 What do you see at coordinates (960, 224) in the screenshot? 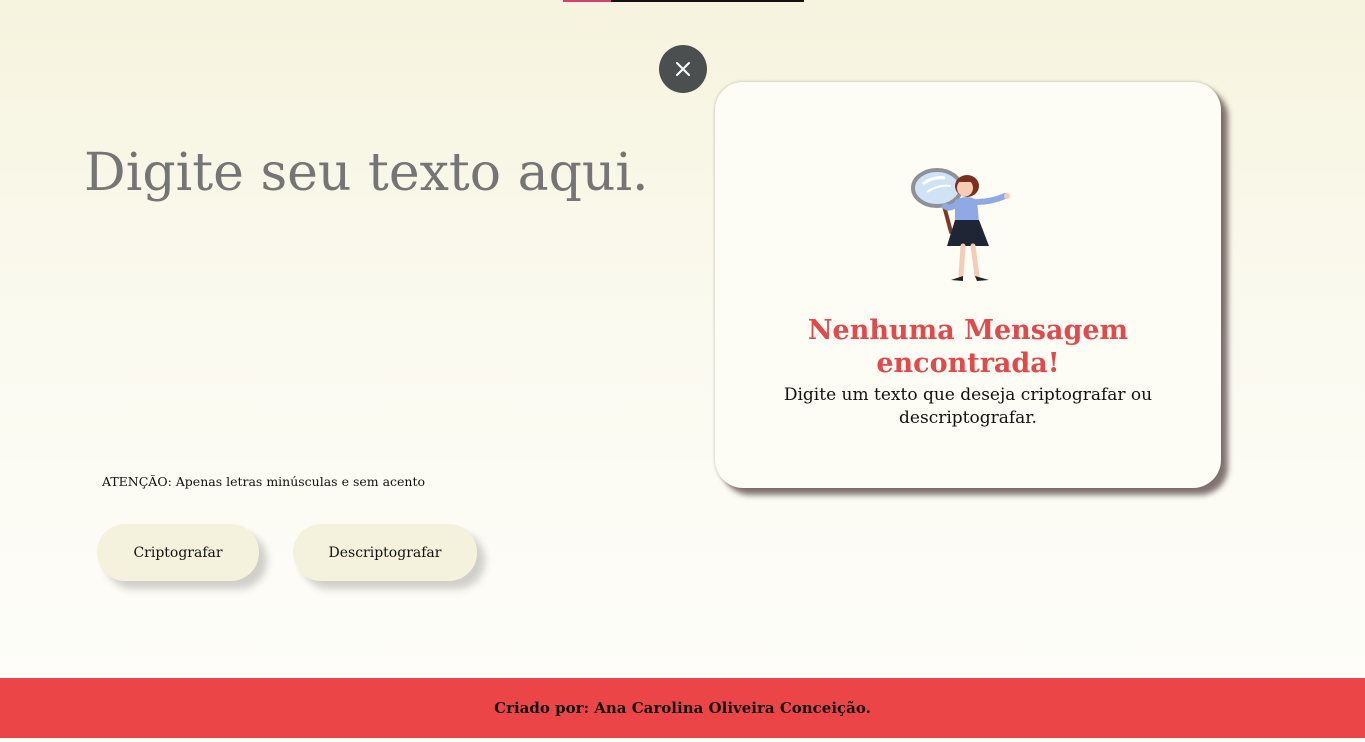
I see `woman-with-magnifying-glass-icon` at bounding box center [960, 224].